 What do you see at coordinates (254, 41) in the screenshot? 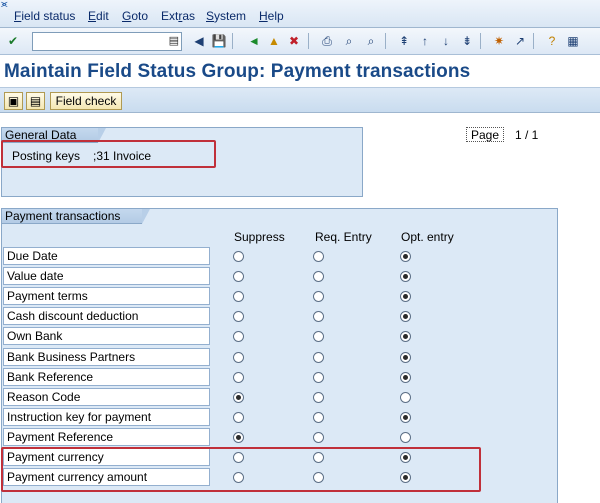
I see `back-icon: ◄` at bounding box center [254, 41].